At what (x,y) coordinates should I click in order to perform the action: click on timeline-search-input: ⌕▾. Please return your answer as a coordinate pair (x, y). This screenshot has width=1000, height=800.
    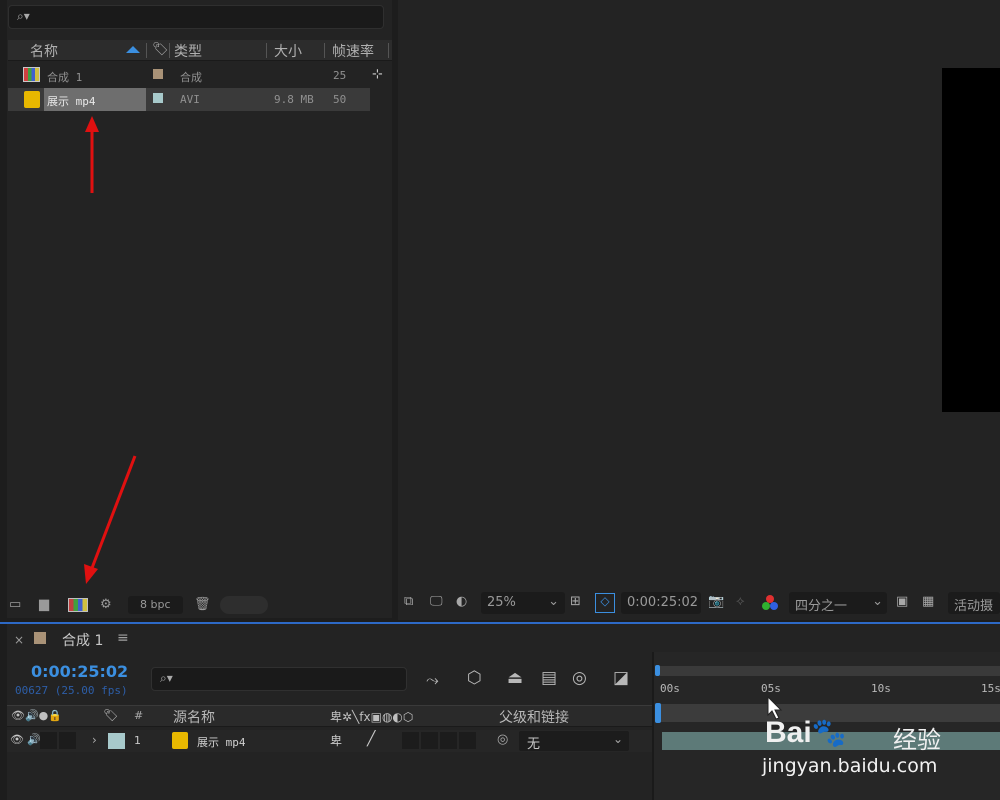
    Looking at the image, I should click on (279, 679).